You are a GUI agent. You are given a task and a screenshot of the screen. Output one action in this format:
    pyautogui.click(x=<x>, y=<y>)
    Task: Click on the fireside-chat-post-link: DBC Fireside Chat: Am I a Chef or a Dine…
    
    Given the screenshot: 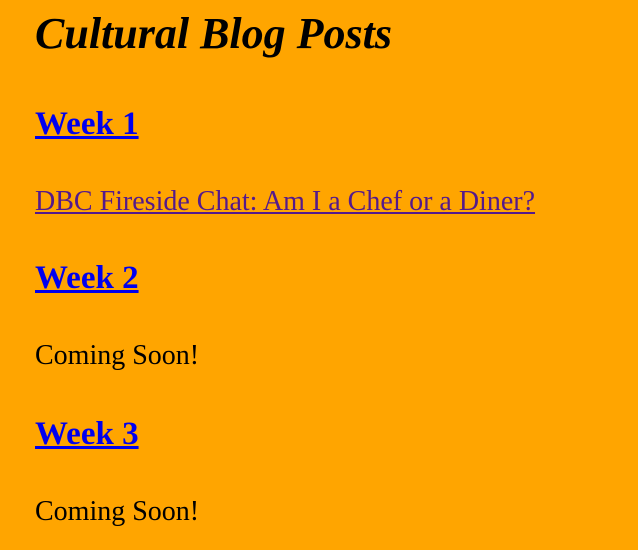 What is the action you would take?
    pyautogui.click(x=285, y=201)
    